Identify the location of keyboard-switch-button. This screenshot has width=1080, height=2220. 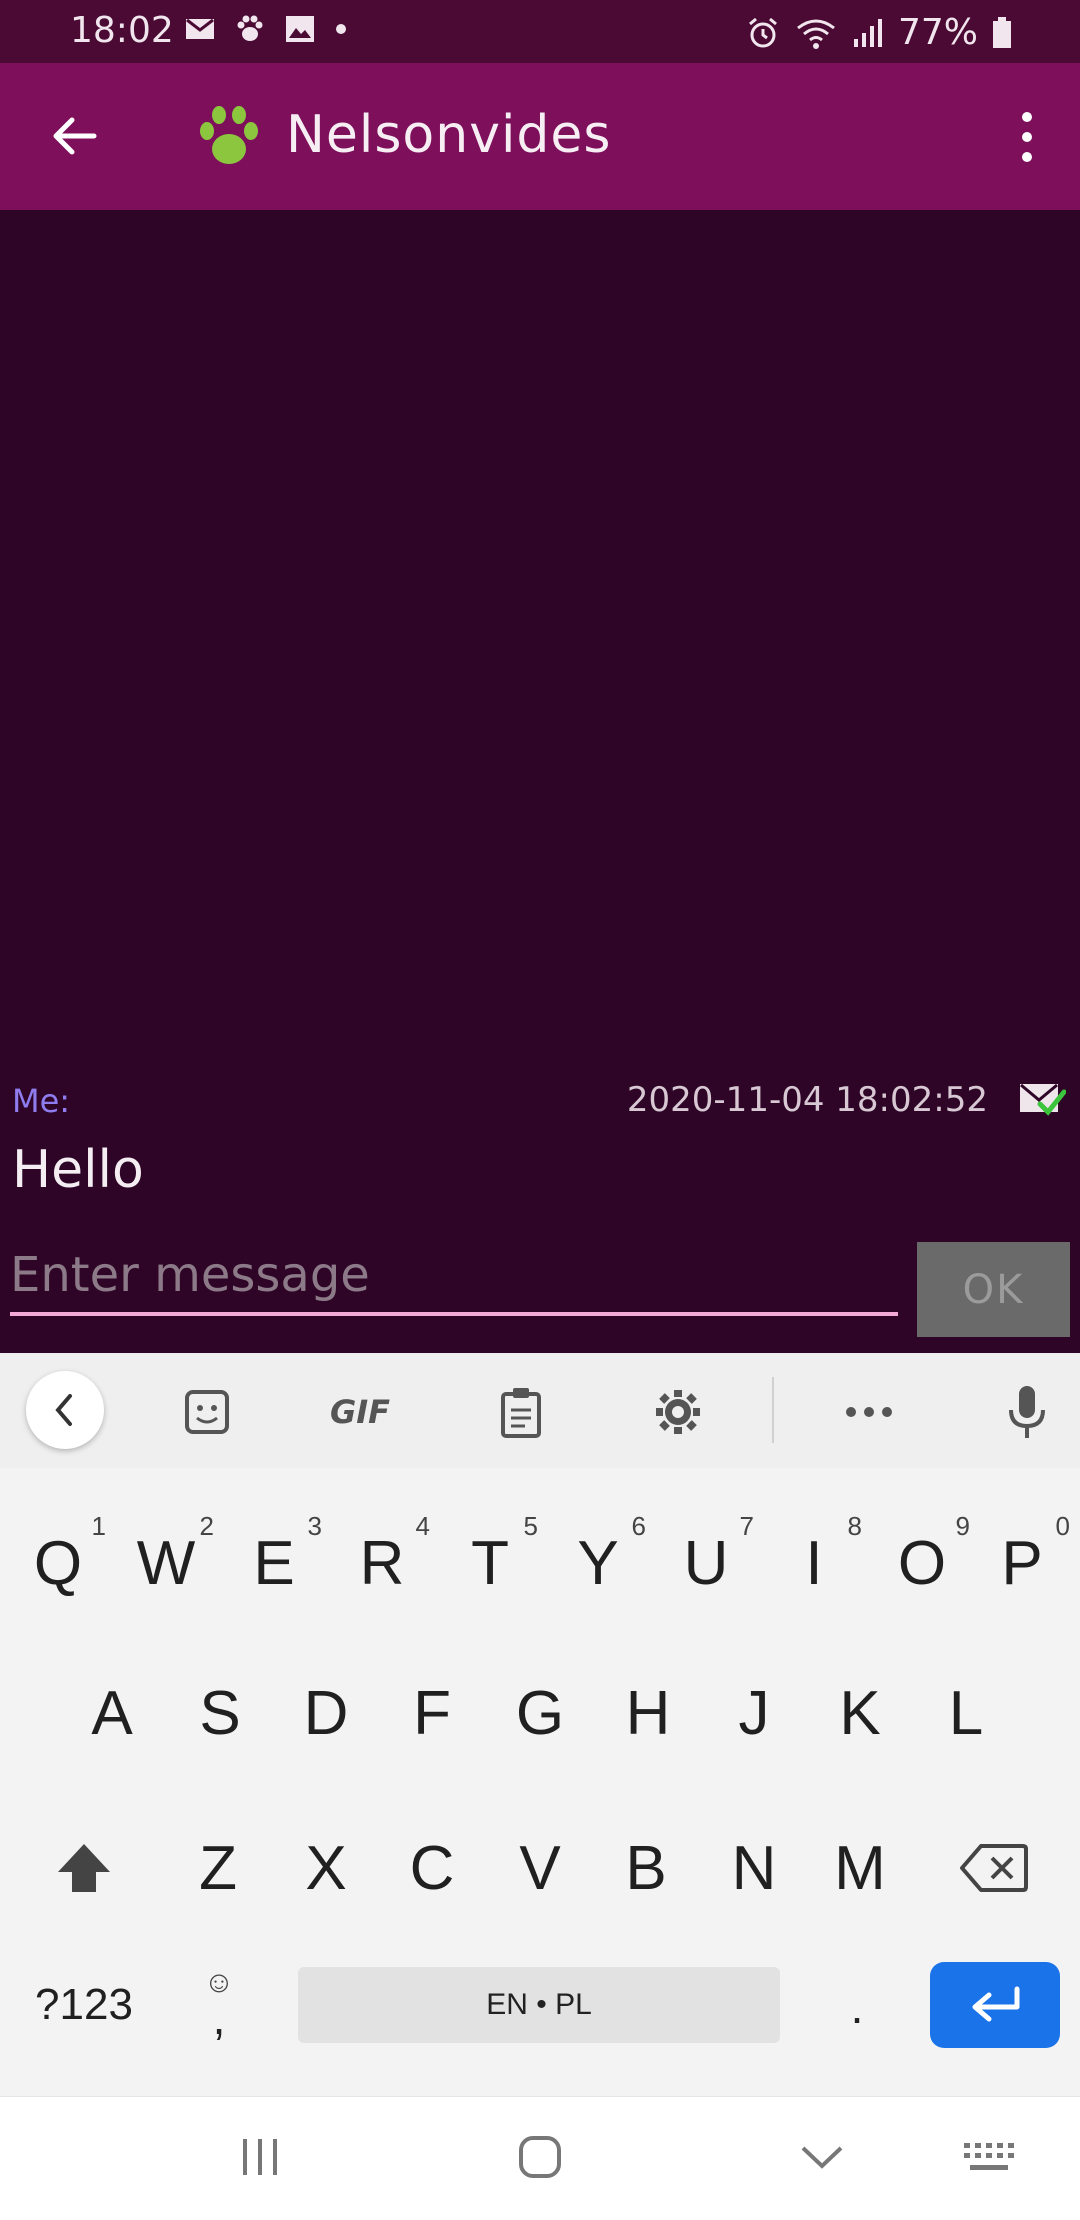
(990, 2157).